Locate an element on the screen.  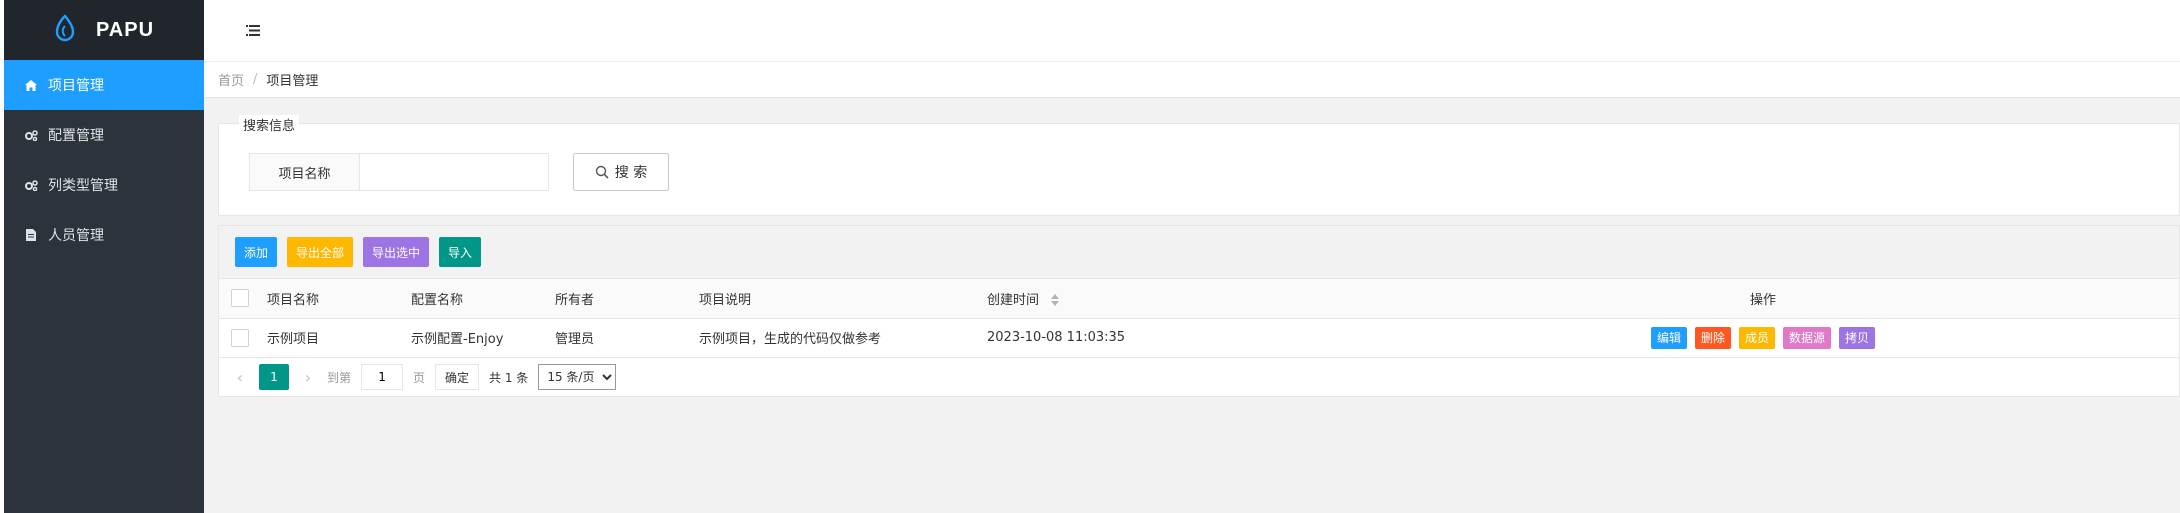
column-created-time-label: 创建时间 is located at coordinates (1013, 300).